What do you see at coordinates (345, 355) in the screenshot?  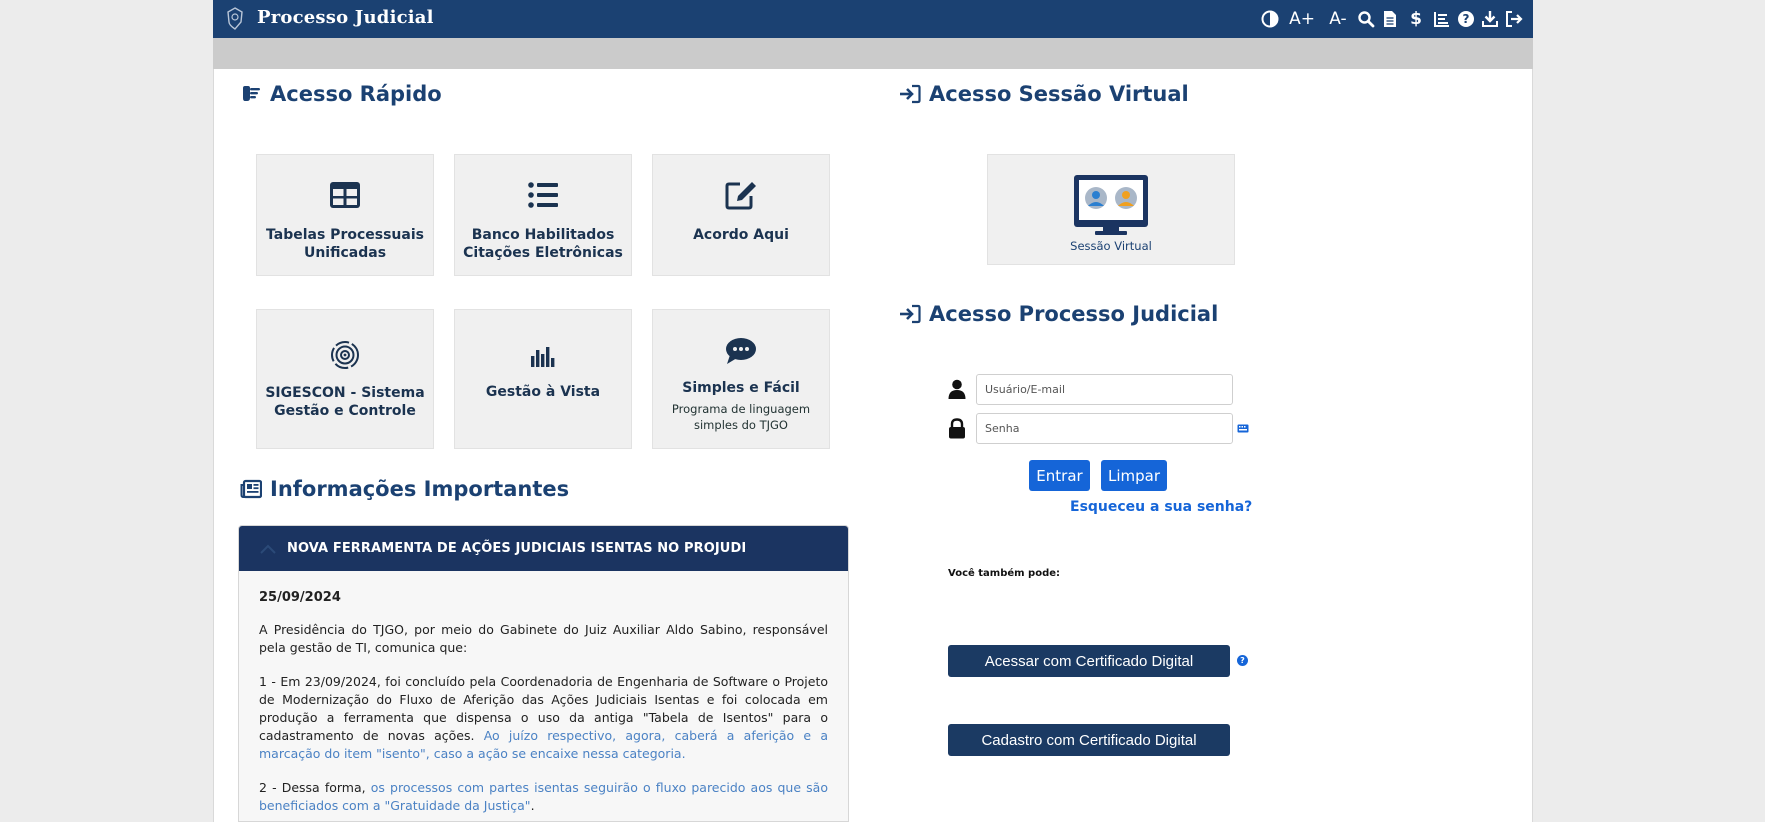 I see `target-icon` at bounding box center [345, 355].